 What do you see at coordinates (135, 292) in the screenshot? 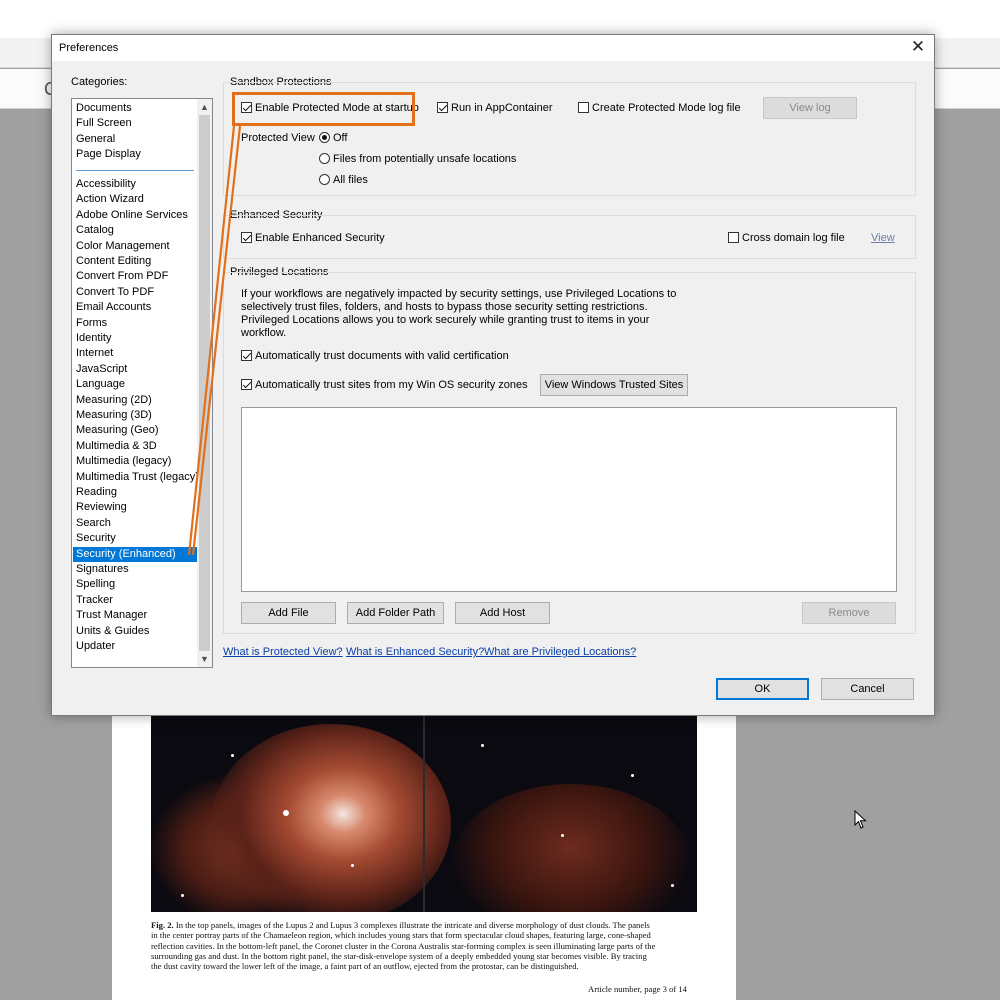
I see `category-item: Convert To PDF` at bounding box center [135, 292].